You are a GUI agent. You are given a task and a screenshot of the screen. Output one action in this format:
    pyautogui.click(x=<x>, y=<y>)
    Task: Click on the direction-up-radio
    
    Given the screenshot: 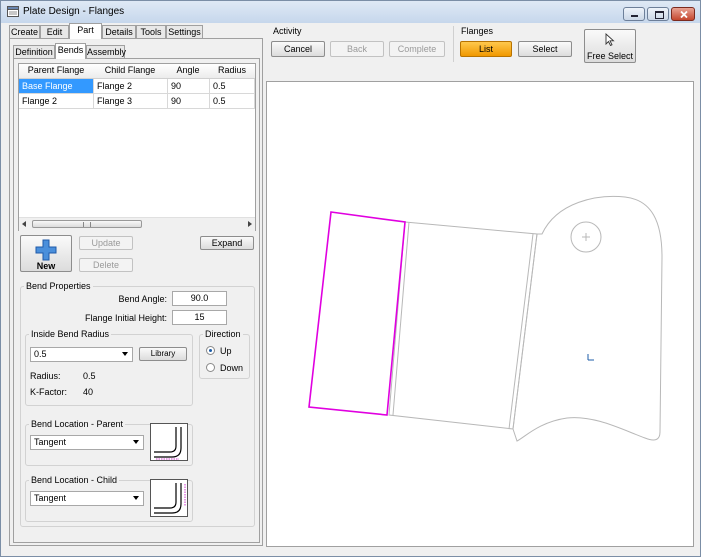 What is the action you would take?
    pyautogui.click(x=210, y=350)
    